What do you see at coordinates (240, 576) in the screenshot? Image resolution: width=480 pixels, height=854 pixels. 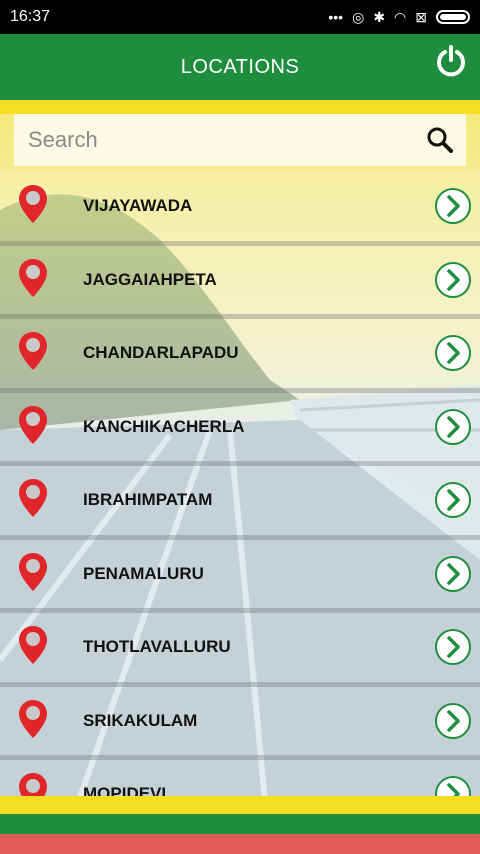 I see `list-item: PENAMALURU` at bounding box center [240, 576].